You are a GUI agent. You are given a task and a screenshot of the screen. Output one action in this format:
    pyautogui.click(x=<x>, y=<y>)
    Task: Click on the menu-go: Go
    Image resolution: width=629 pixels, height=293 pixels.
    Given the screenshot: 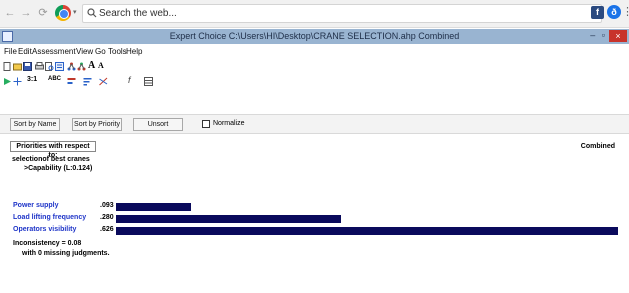 What is the action you would take?
    pyautogui.click(x=100, y=51)
    